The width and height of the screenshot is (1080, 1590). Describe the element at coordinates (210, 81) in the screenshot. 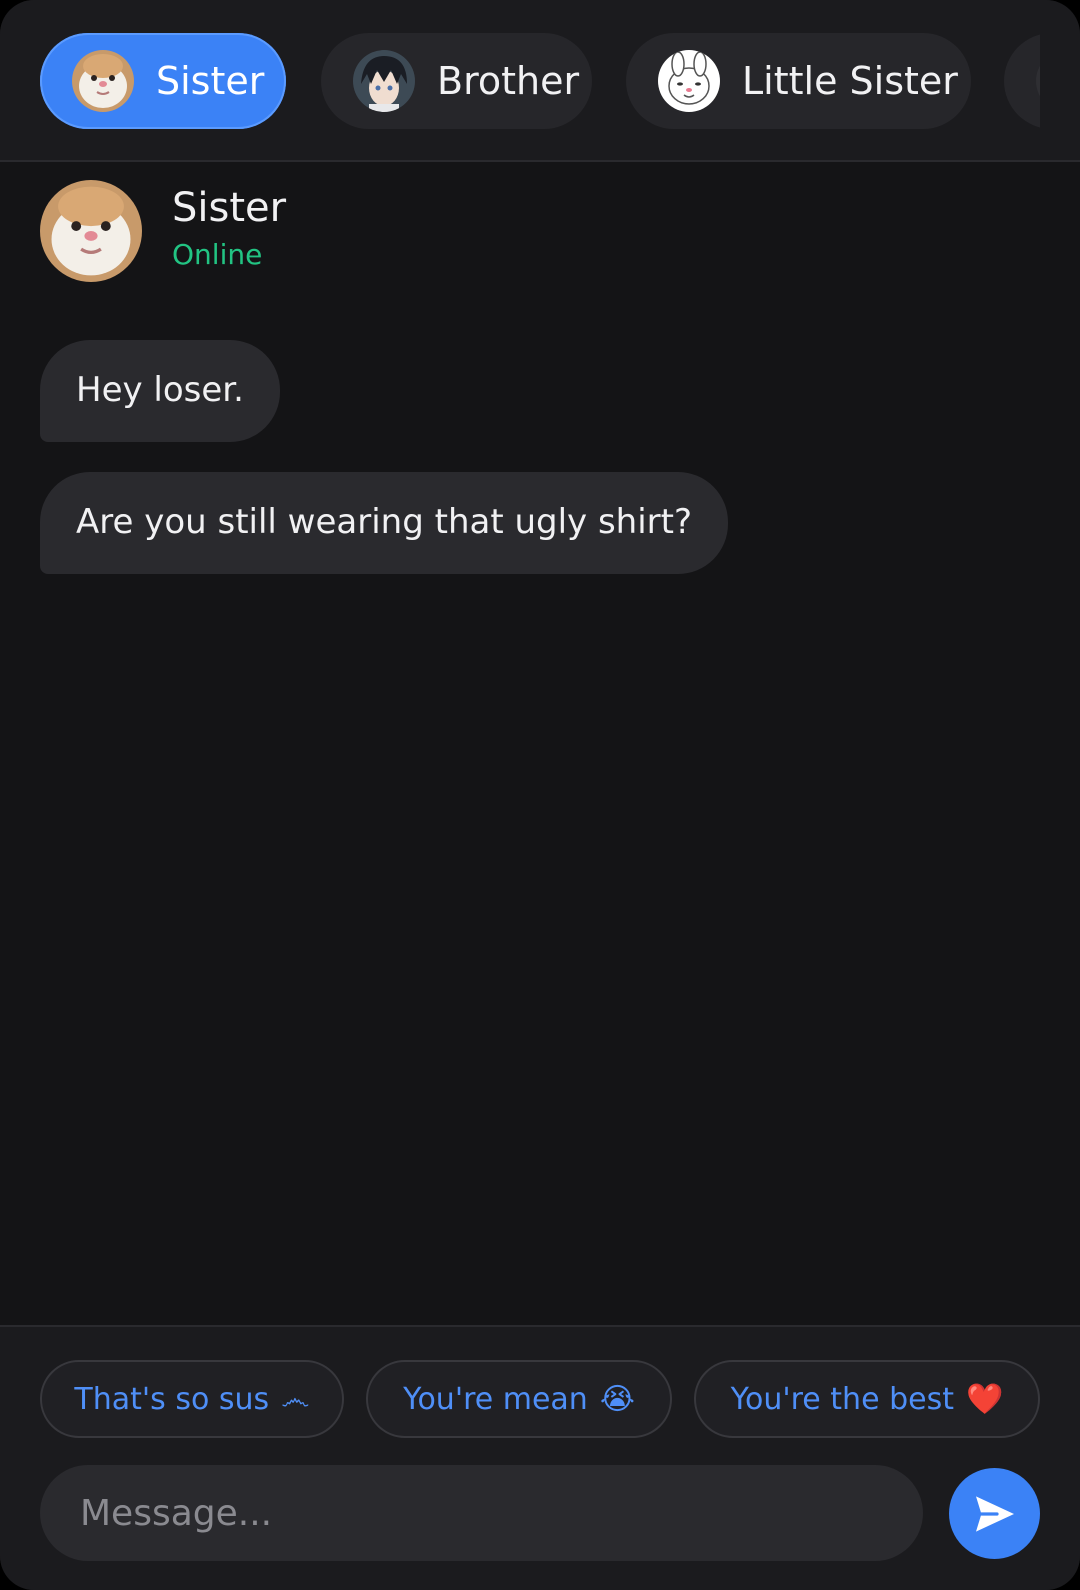

I see `tab-label: Sister` at that location.